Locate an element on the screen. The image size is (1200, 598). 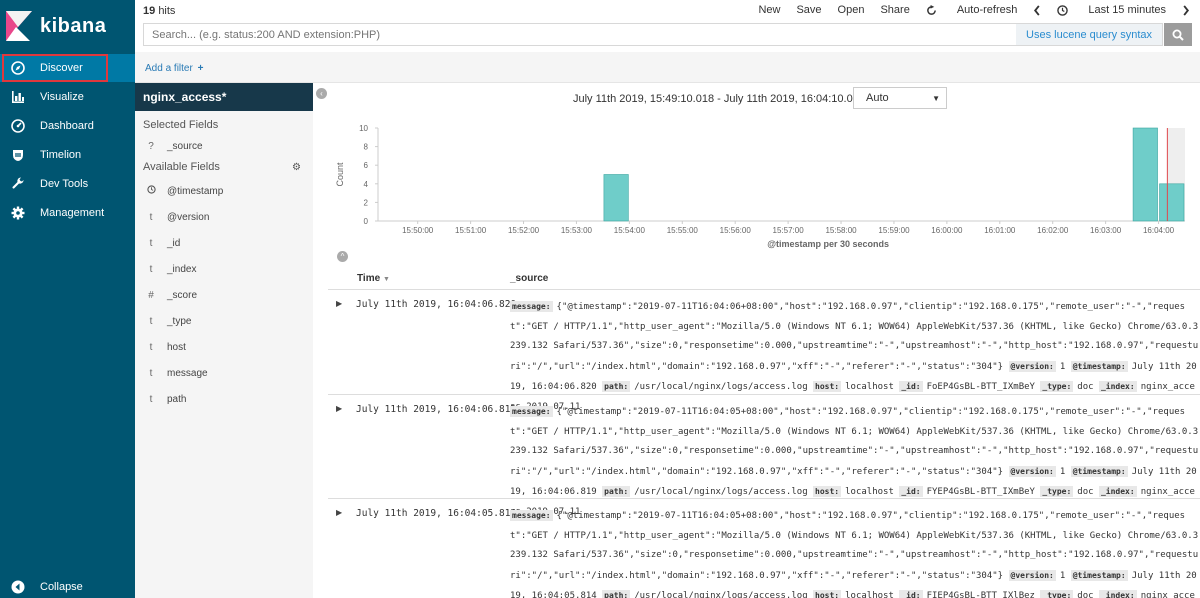
source-column-header: _source is located at coordinates (529, 278).